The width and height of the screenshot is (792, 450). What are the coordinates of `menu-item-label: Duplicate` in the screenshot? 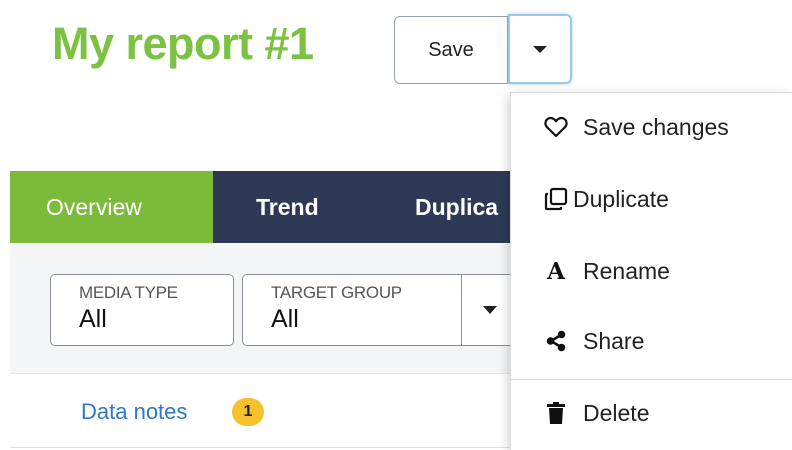 It's located at (621, 198).